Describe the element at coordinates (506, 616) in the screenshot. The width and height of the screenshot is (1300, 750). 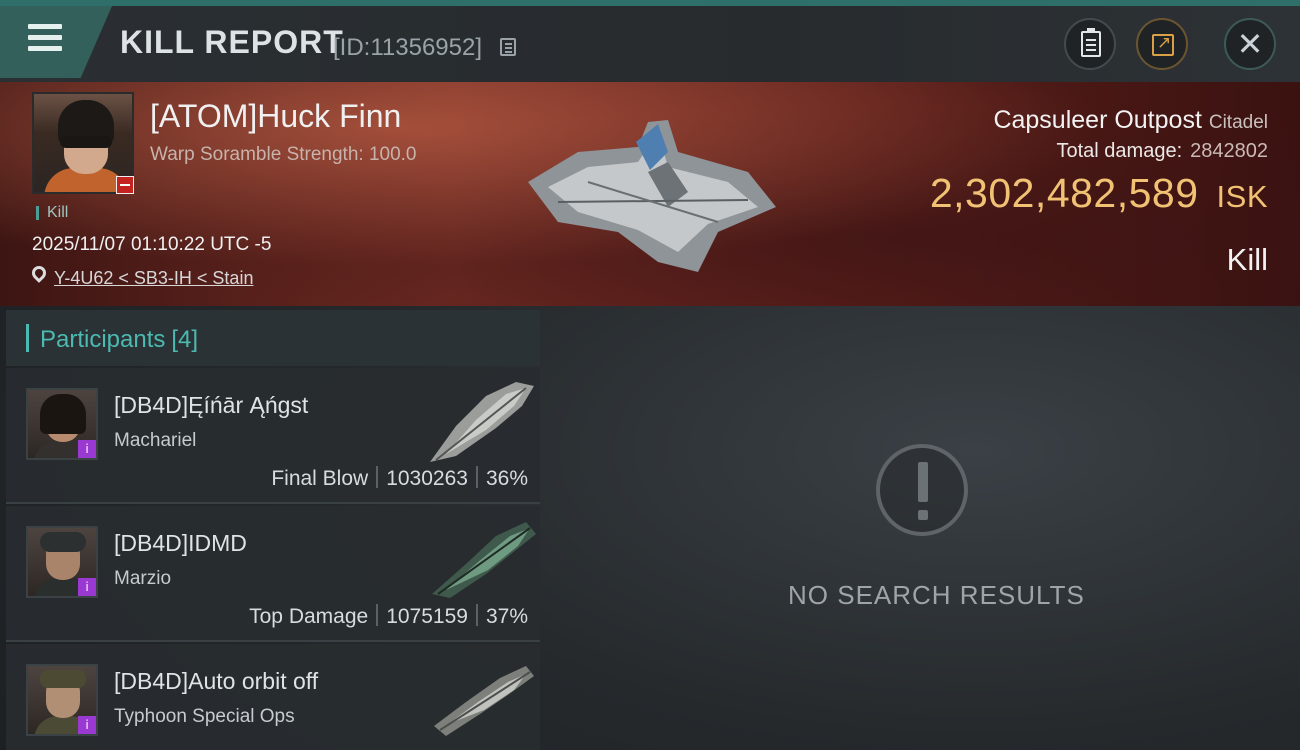
I see `participant-percent: 37%` at that location.